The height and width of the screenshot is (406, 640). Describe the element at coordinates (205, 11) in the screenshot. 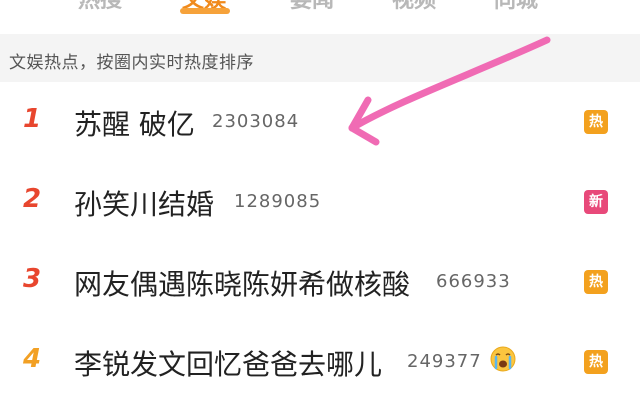

I see `active-tab-indicator` at that location.